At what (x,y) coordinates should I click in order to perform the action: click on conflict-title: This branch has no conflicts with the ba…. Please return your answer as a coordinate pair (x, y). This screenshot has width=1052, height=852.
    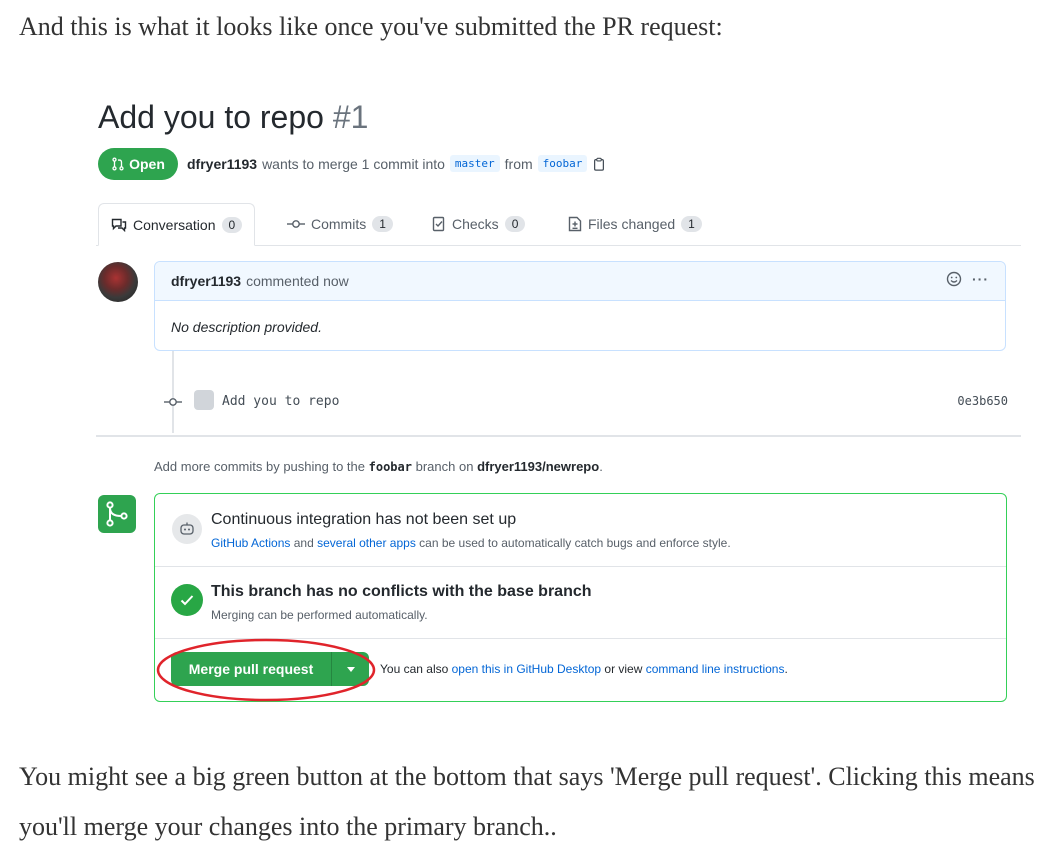
    Looking at the image, I should click on (401, 591).